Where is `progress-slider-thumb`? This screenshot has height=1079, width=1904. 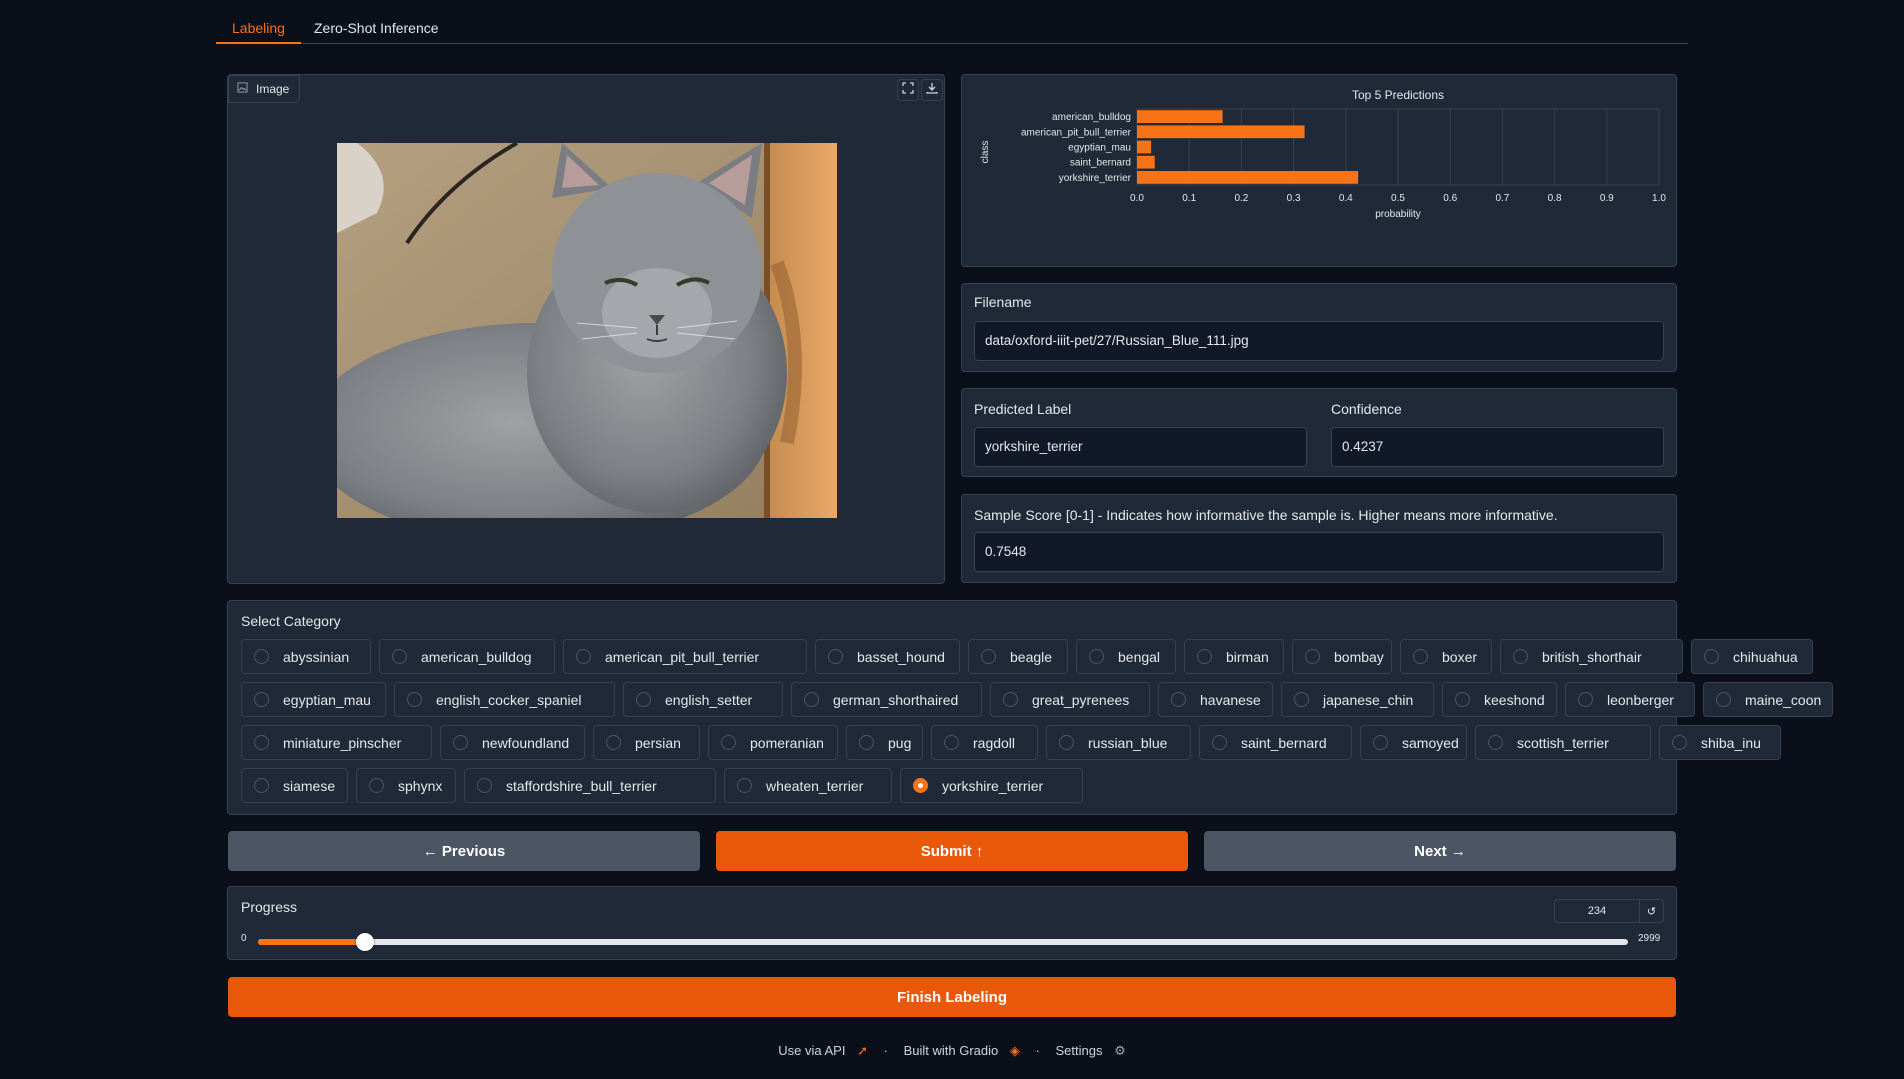 progress-slider-thumb is located at coordinates (364, 942).